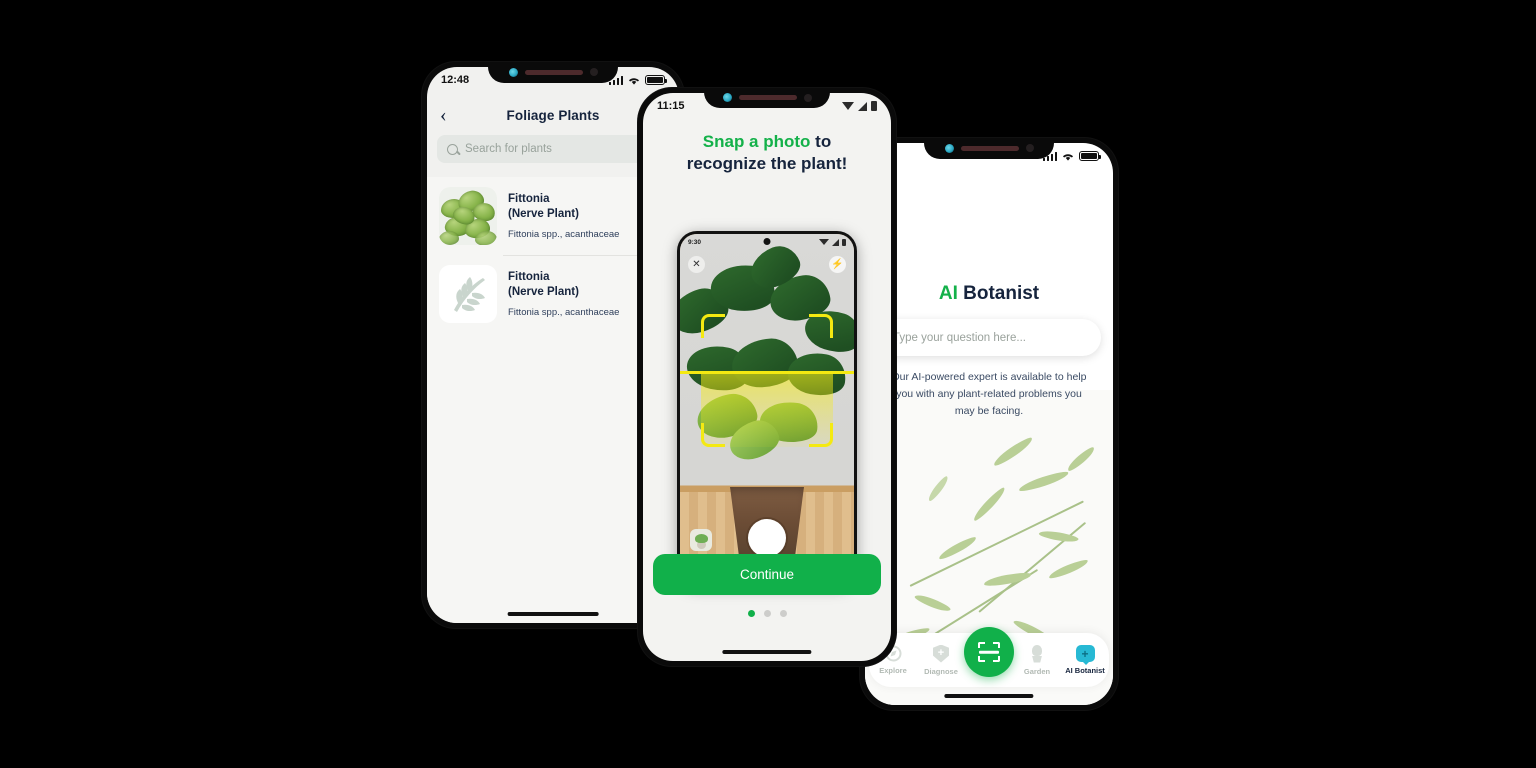  What do you see at coordinates (696, 264) in the screenshot?
I see `close-icon: ✕` at bounding box center [696, 264].